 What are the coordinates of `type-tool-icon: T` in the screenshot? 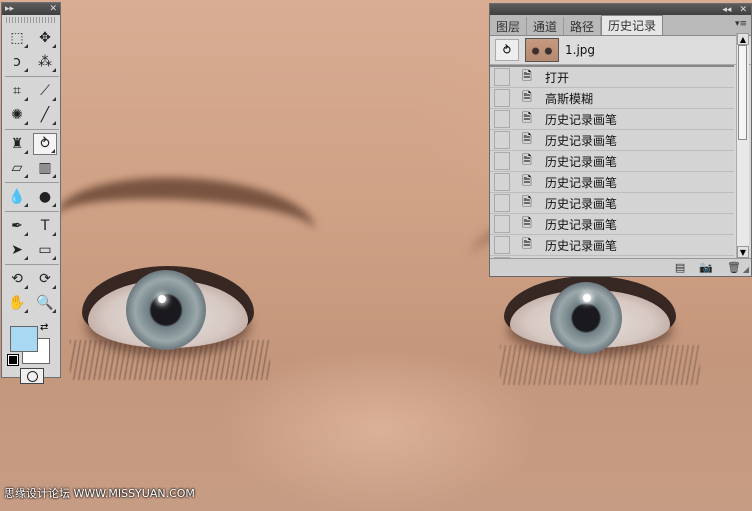 It's located at (45, 226).